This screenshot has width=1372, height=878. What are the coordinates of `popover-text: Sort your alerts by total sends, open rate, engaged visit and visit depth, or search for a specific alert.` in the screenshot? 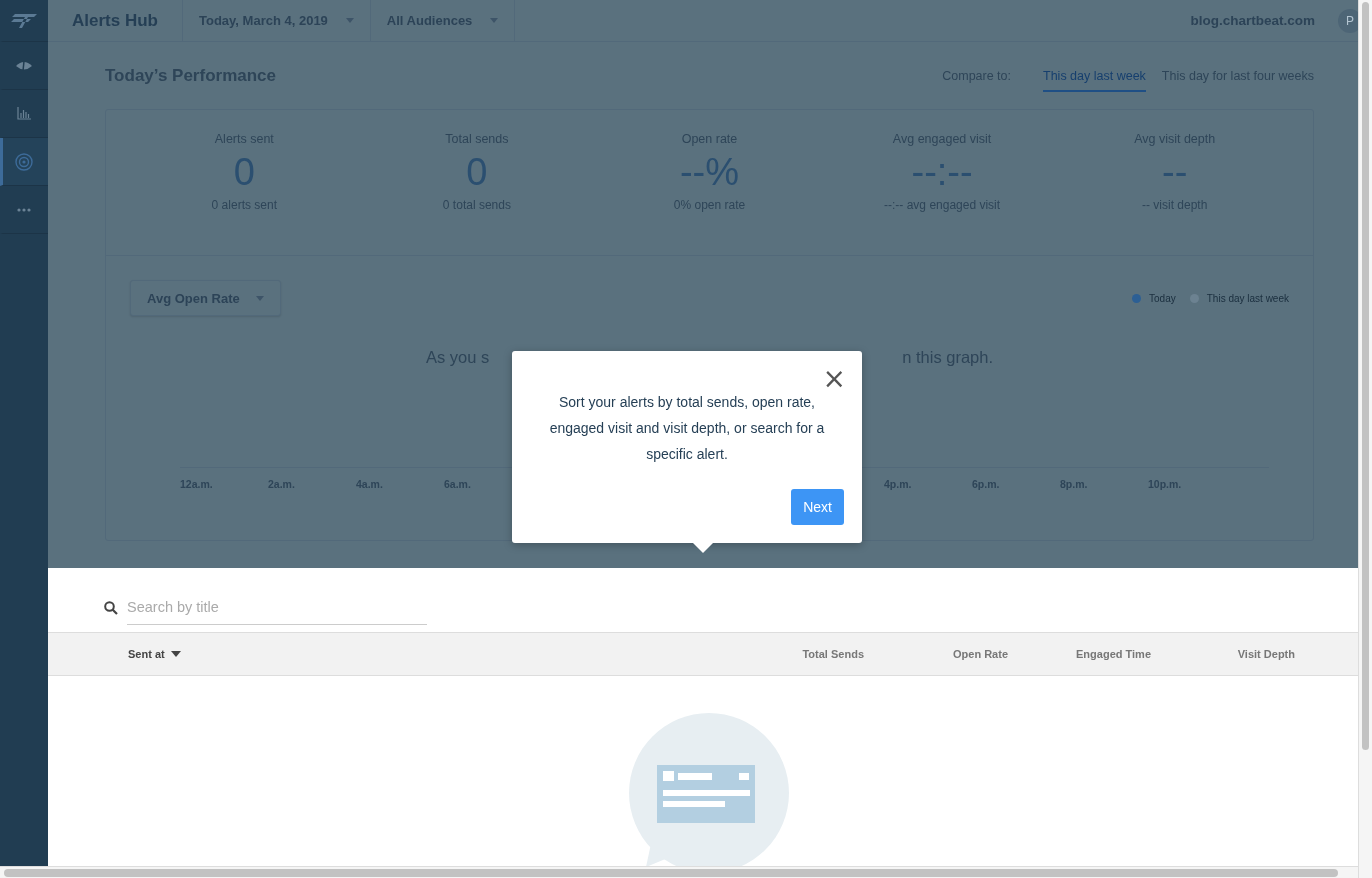 It's located at (687, 428).